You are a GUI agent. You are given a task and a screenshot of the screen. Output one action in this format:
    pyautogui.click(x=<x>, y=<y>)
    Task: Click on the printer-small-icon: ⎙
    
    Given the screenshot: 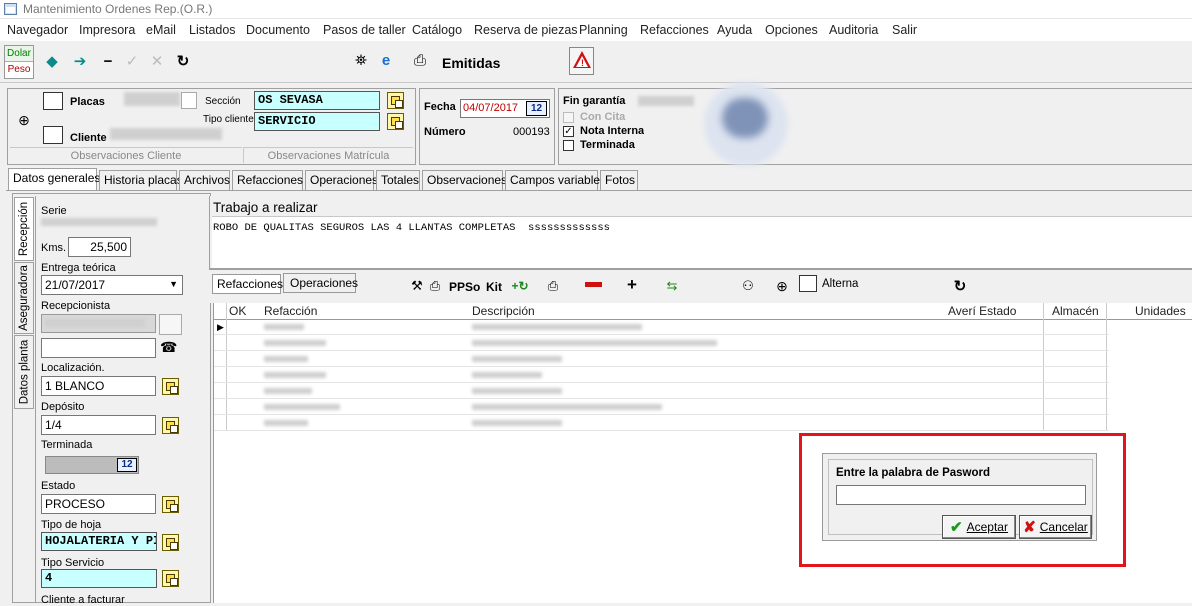 What is the action you would take?
    pyautogui.click(x=553, y=286)
    